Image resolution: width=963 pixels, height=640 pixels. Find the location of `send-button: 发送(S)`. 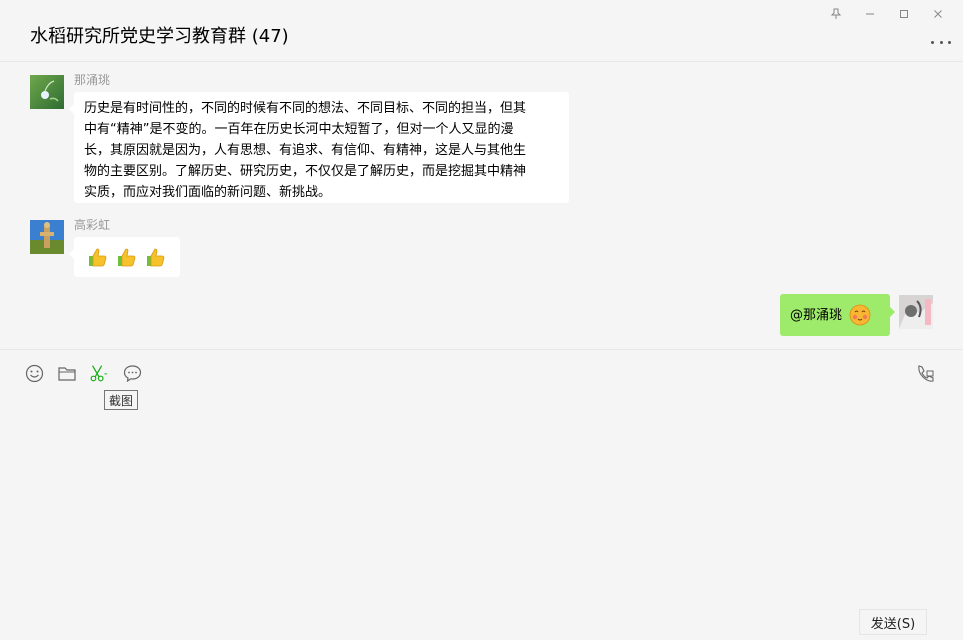

send-button: 发送(S) is located at coordinates (893, 622).